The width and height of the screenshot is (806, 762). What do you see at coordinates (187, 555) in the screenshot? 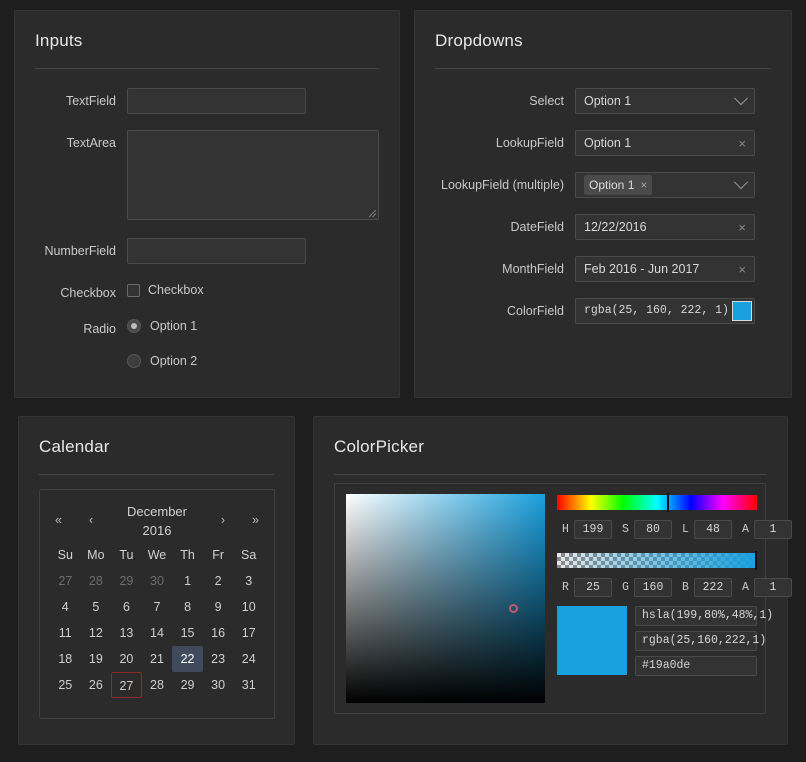
I see `calendar-dow-th: Th` at bounding box center [187, 555].